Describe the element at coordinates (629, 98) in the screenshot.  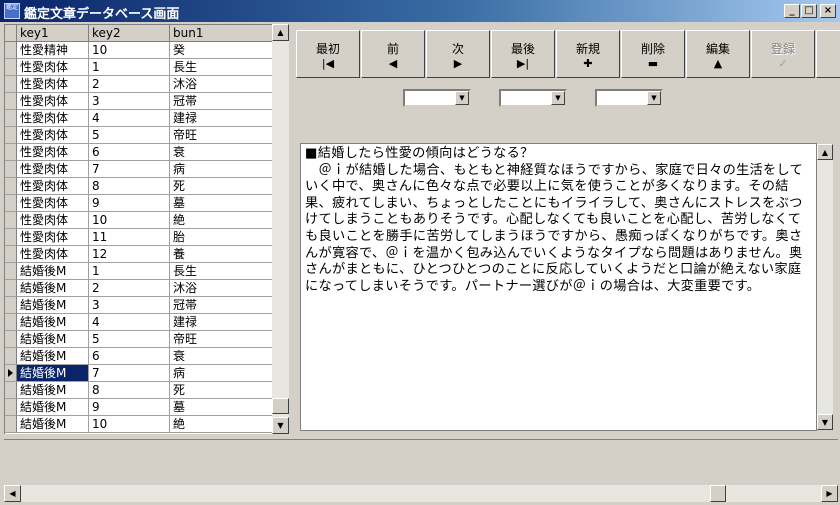
I see `filter-combo-3: ▼` at that location.